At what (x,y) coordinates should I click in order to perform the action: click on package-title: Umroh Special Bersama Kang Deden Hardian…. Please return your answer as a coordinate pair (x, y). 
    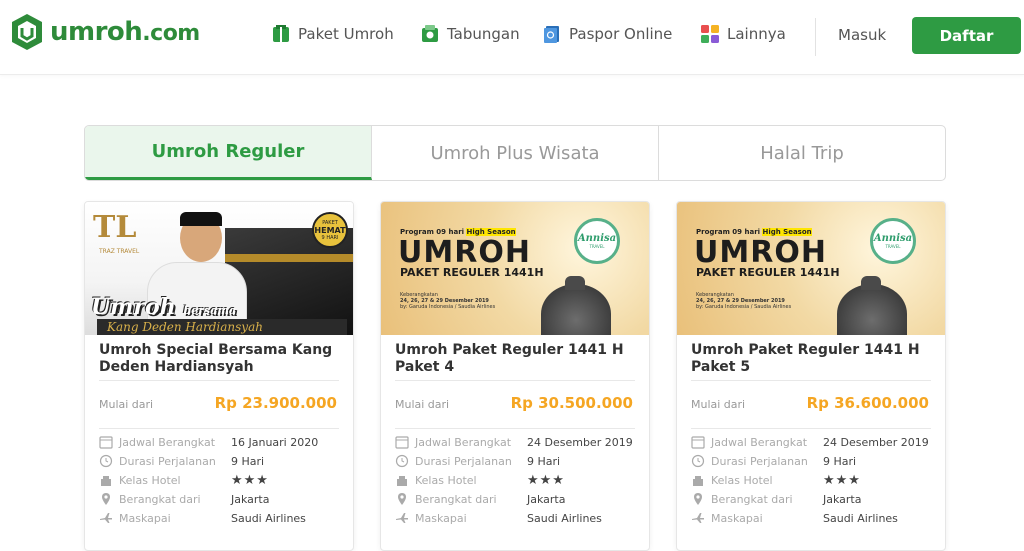
    Looking at the image, I should click on (219, 359).